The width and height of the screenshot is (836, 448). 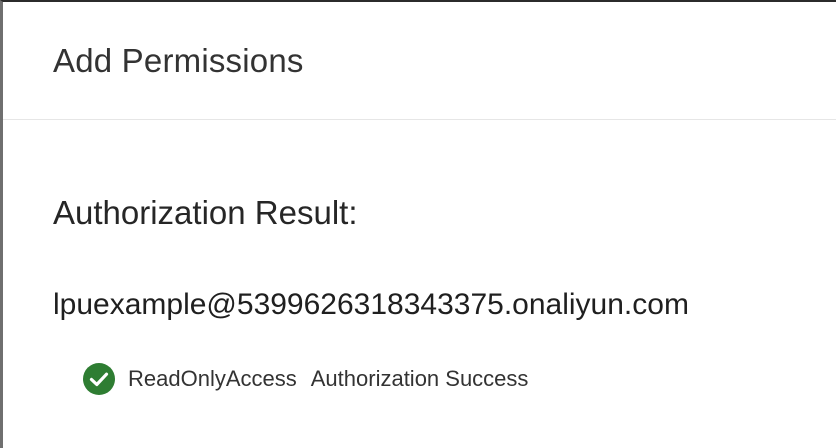 What do you see at coordinates (212, 378) in the screenshot?
I see `policy-name: ReadOnlyAccess` at bounding box center [212, 378].